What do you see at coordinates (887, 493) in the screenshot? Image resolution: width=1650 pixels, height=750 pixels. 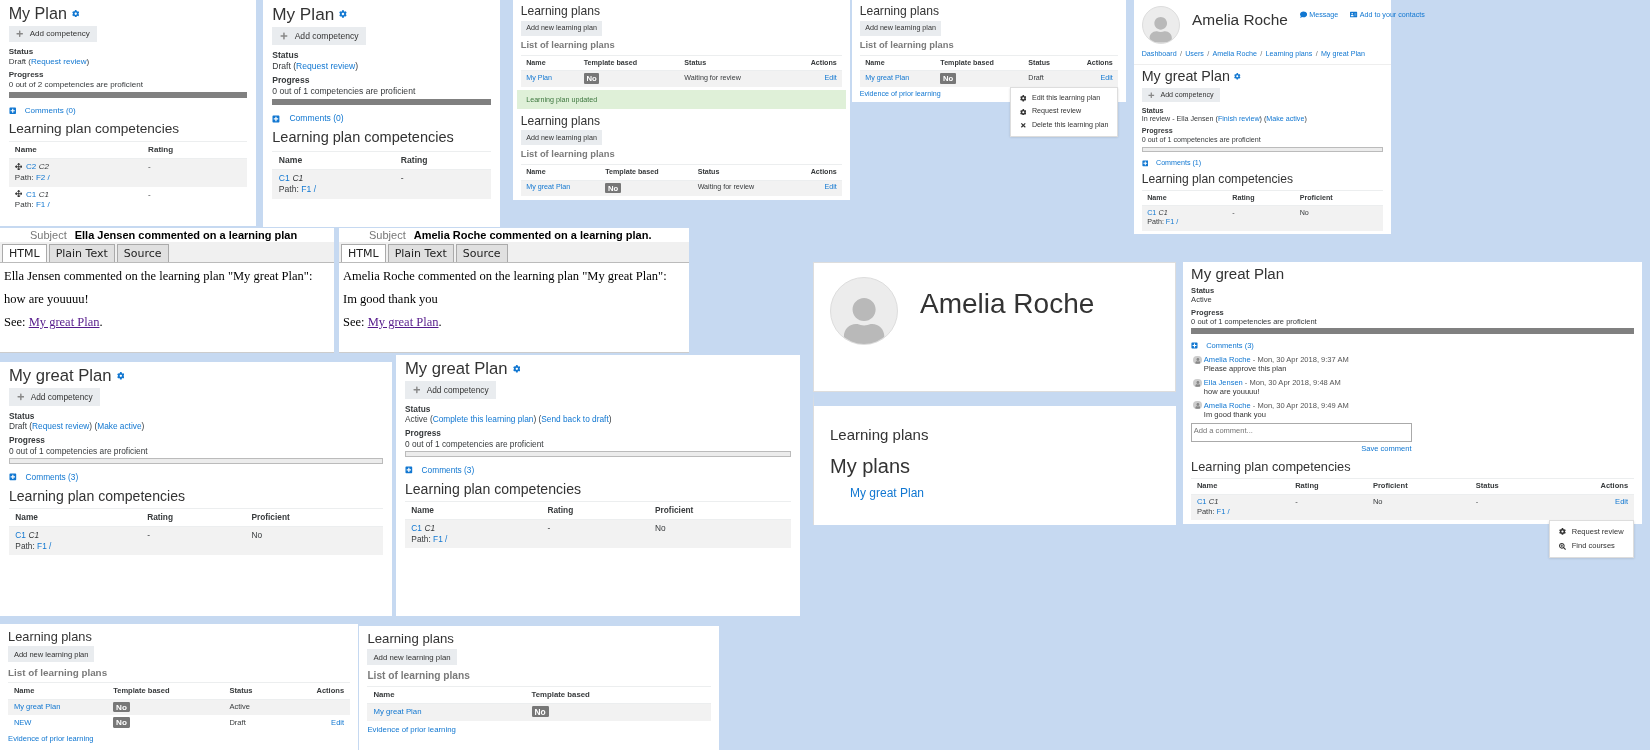 I see `plan-link: My great Plan` at bounding box center [887, 493].